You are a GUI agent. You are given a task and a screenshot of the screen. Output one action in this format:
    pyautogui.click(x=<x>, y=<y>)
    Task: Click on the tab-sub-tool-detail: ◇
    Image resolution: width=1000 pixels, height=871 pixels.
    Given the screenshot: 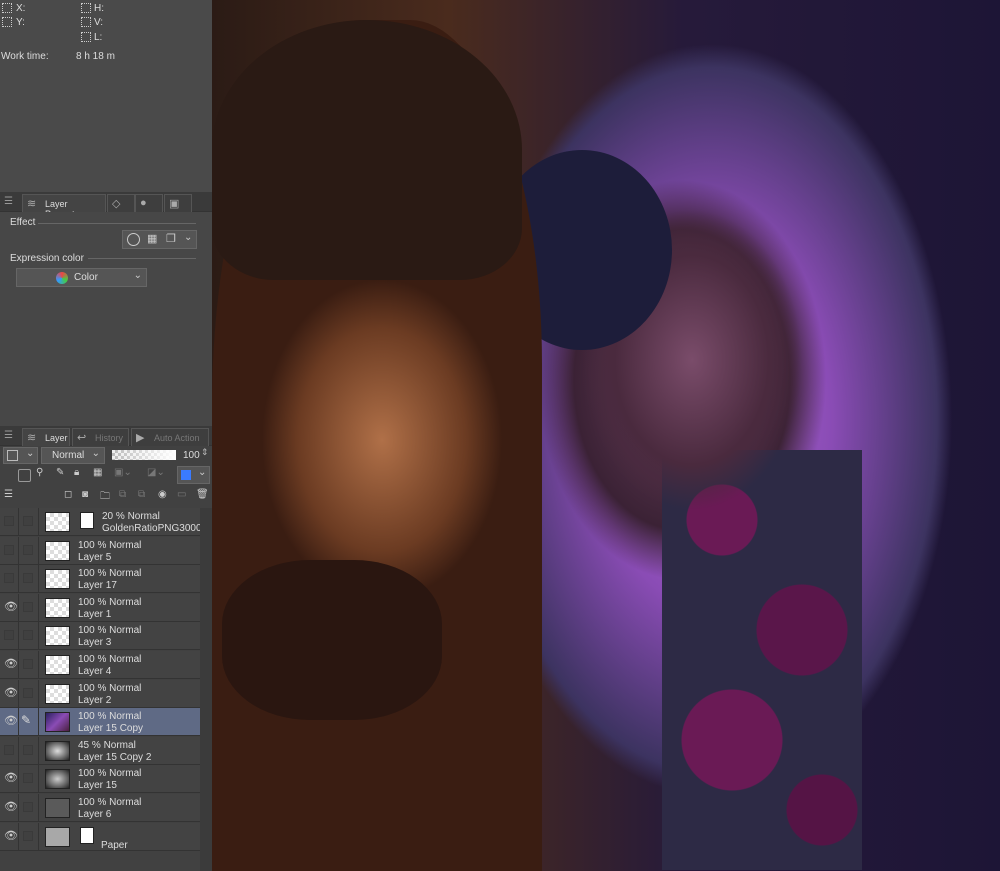 What is the action you would take?
    pyautogui.click(x=121, y=203)
    